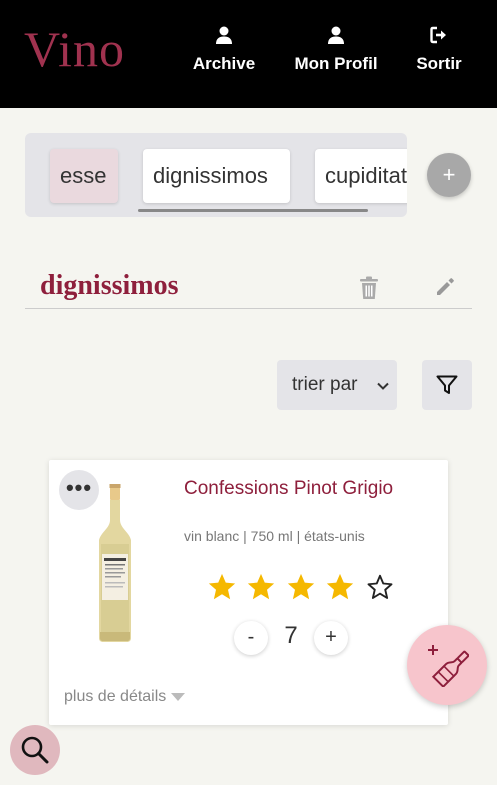 The width and height of the screenshot is (497, 785). Describe the element at coordinates (439, 63) in the screenshot. I see `nav-logout-label: Sortir` at that location.